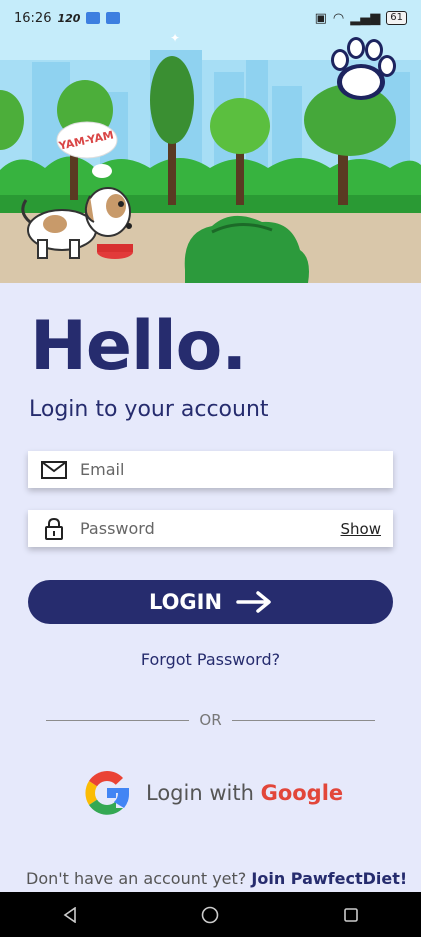  What do you see at coordinates (396, 18) in the screenshot?
I see `battery-icon: 61` at bounding box center [396, 18].